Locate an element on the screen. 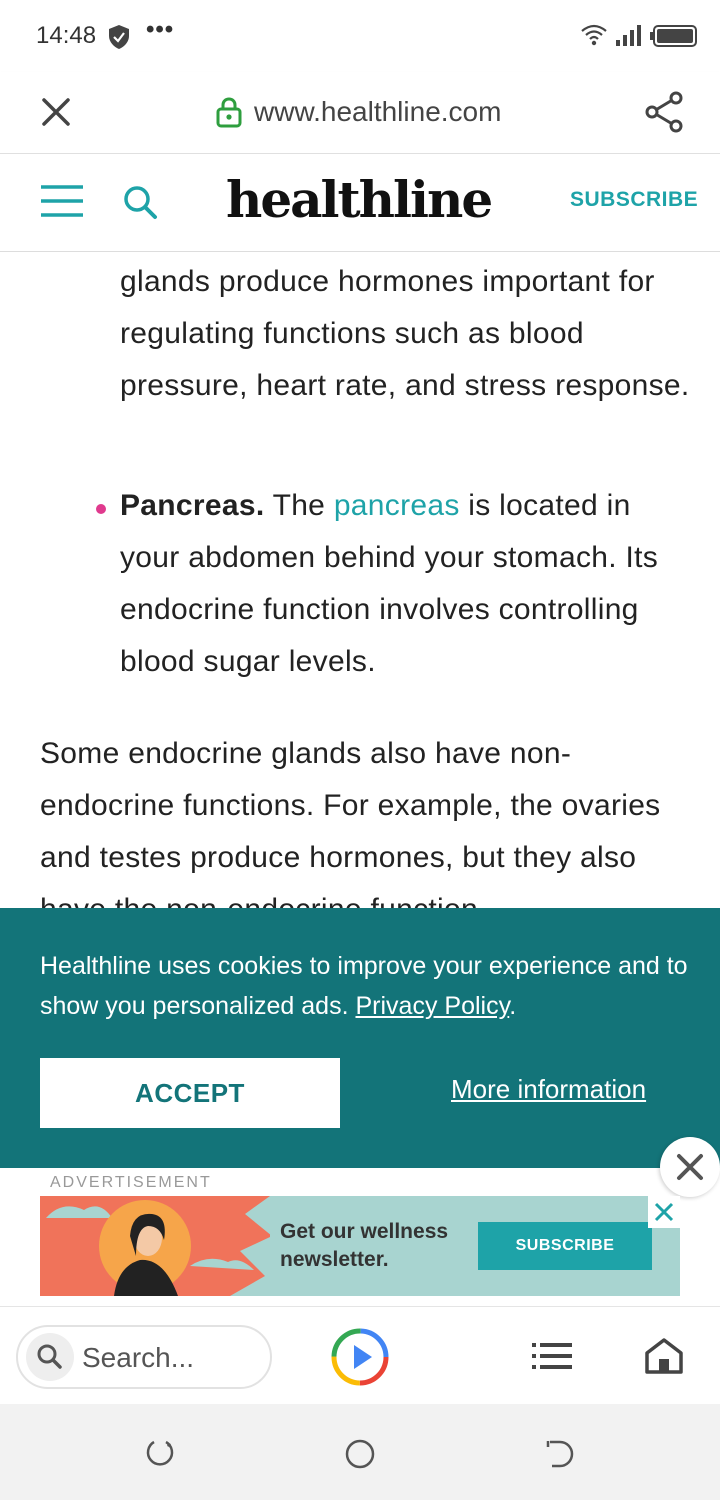  back-icon is located at coordinates (560, 1454).